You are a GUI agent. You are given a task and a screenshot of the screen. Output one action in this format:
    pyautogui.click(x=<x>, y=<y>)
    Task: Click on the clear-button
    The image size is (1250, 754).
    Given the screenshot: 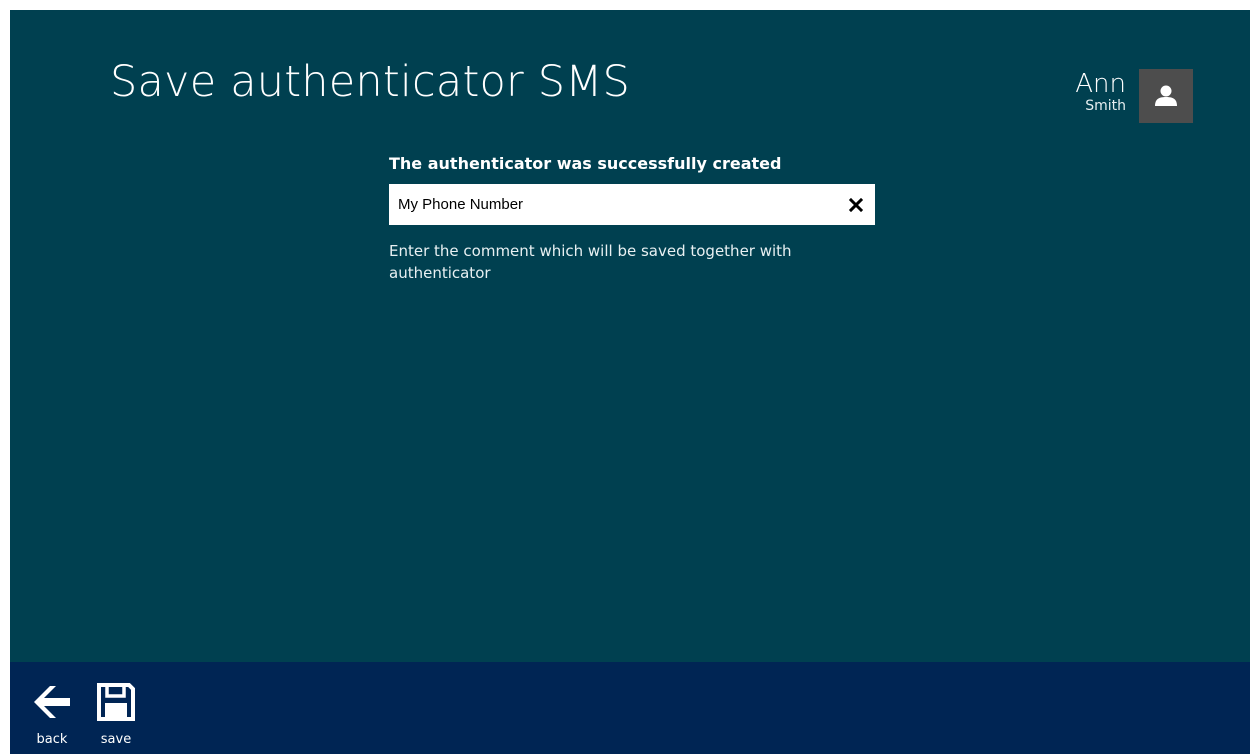 What is the action you would take?
    pyautogui.click(x=856, y=205)
    